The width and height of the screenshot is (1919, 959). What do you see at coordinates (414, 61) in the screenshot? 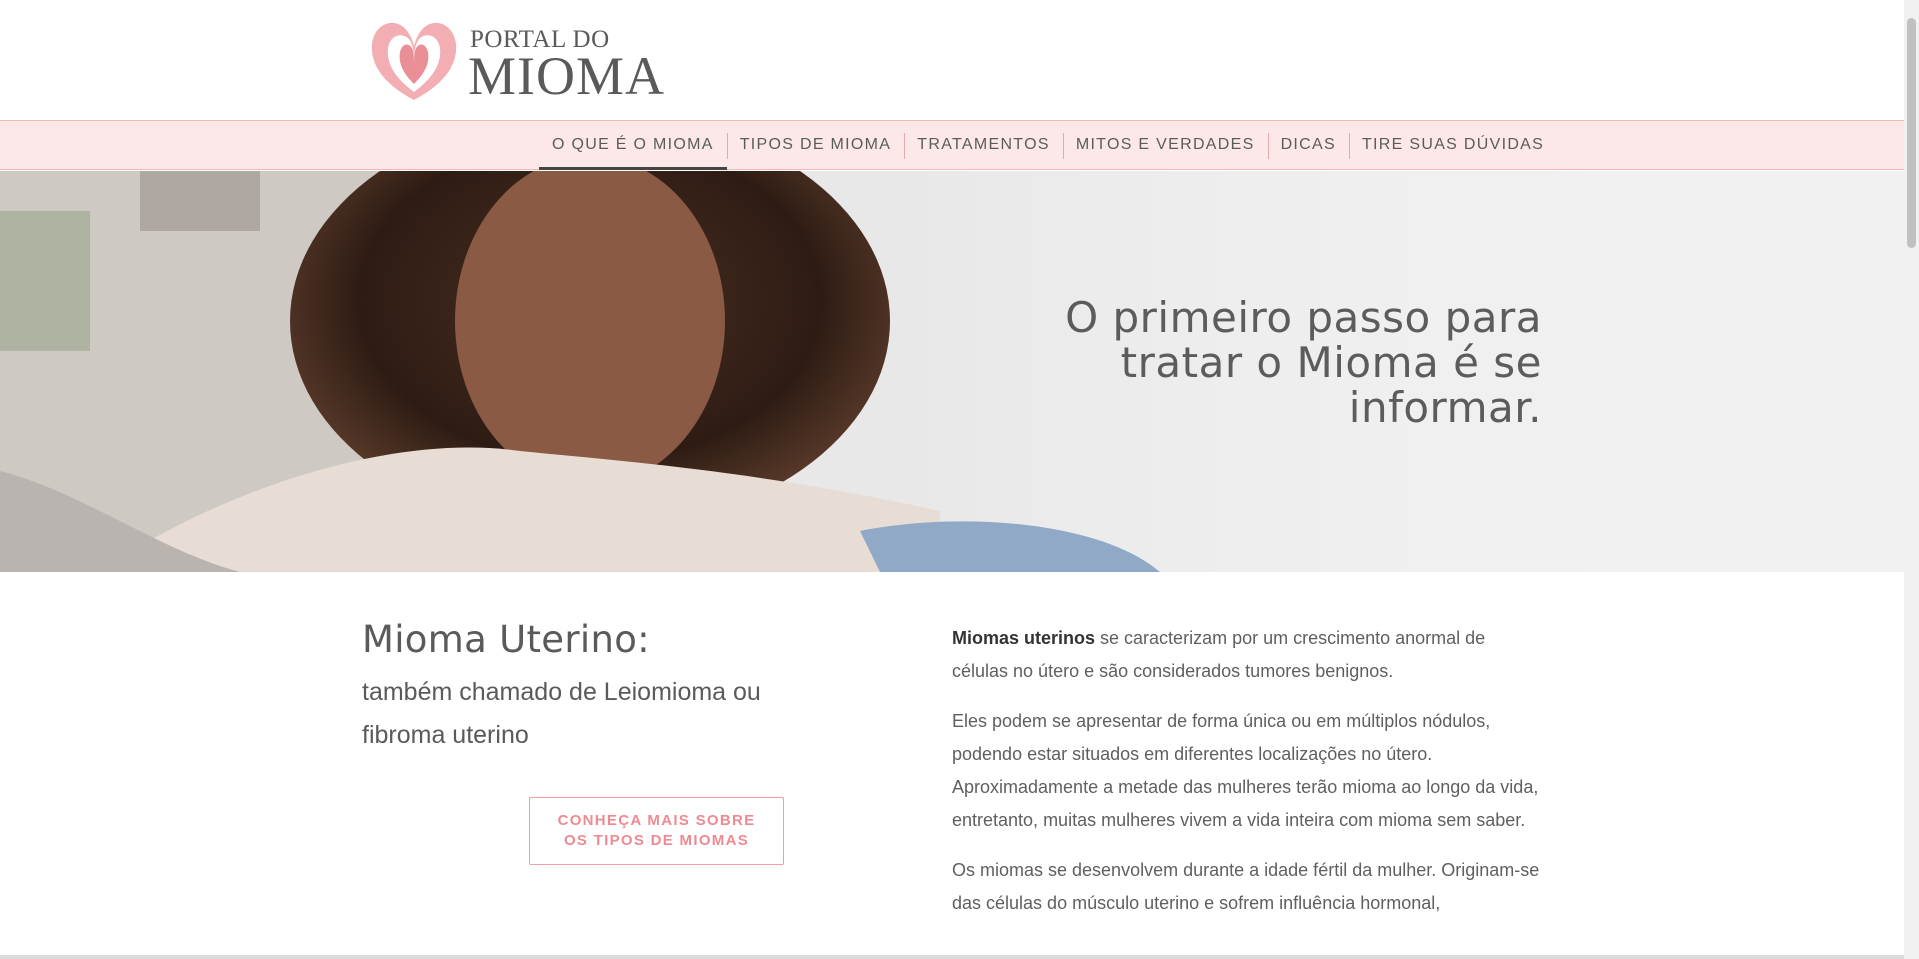
I see `uterus-logo-icon` at bounding box center [414, 61].